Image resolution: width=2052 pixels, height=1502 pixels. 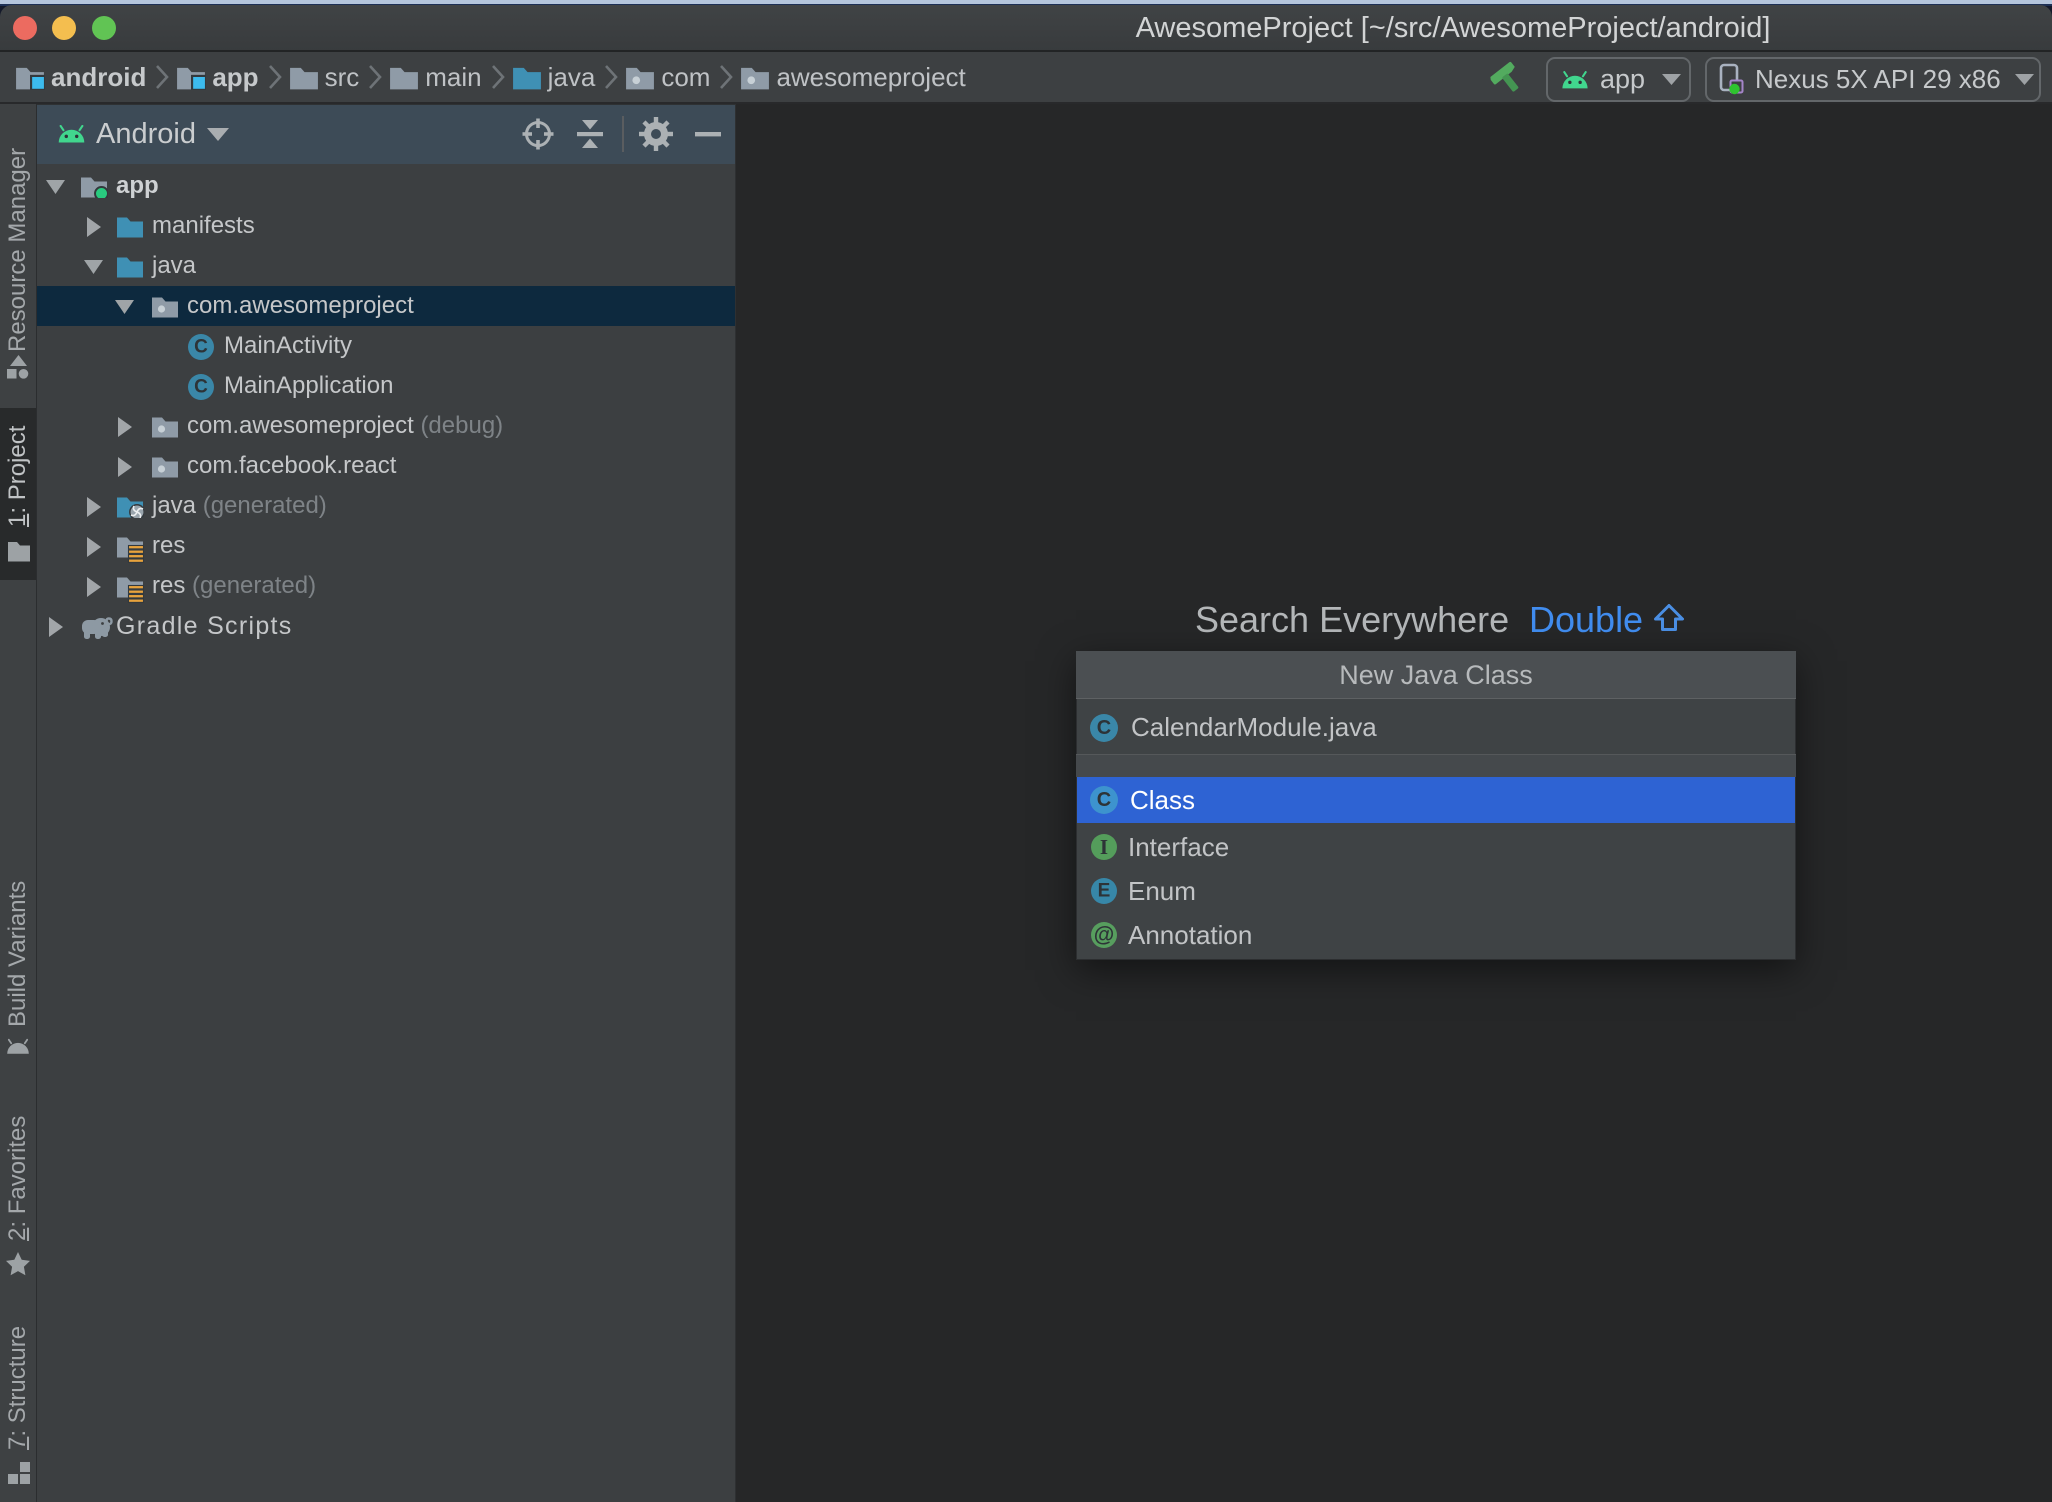 I want to click on svg-text: I, so click(x=1104, y=847).